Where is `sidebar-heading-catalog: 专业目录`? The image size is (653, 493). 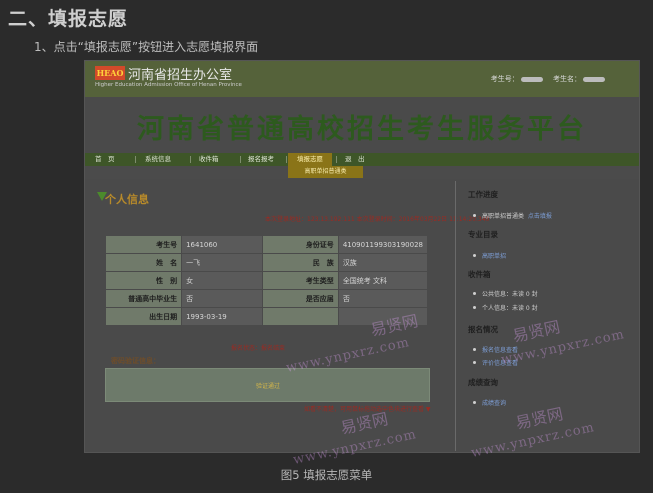
sidebar-heading-catalog: 专业目录 is located at coordinates (483, 234).